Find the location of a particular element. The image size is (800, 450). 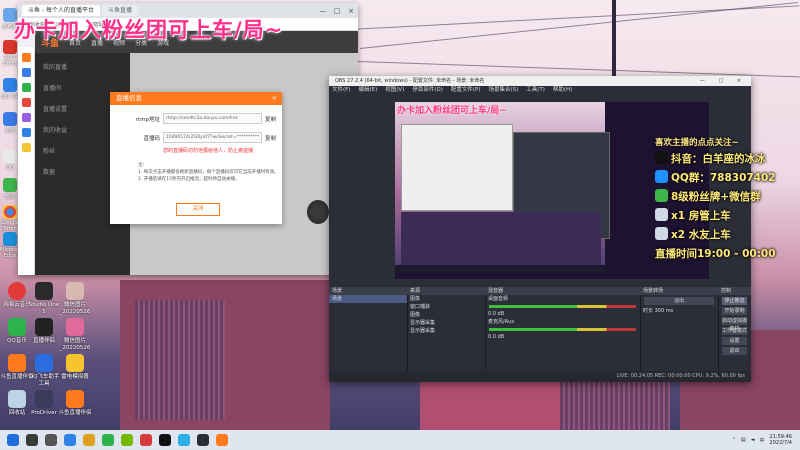

menu-profile: 配置文件(P) is located at coordinates (466, 90).